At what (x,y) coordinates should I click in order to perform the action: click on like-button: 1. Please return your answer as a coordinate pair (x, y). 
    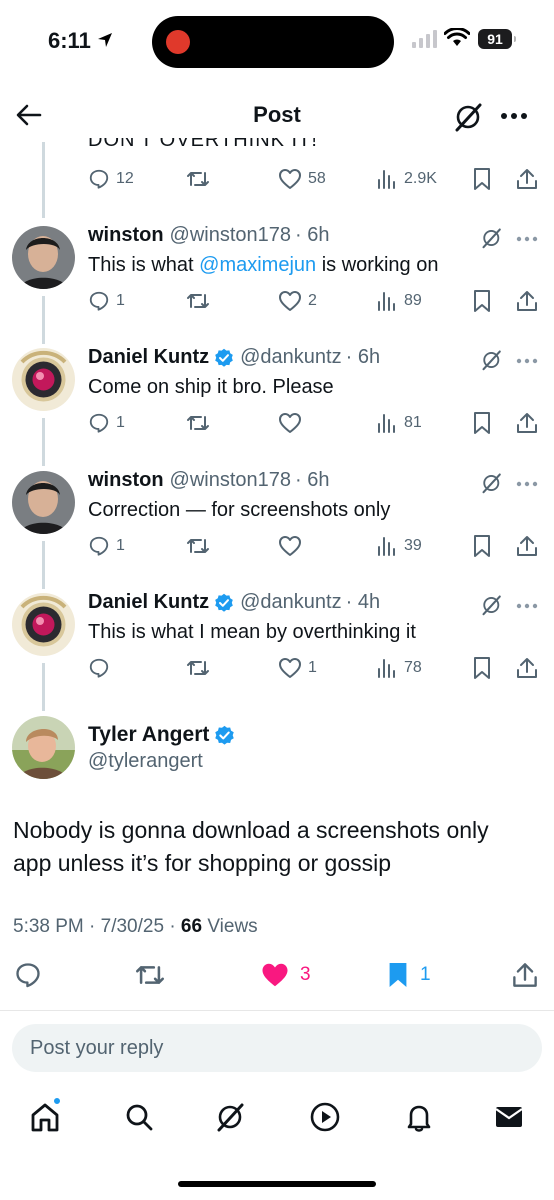
    Looking at the image, I should click on (297, 668).